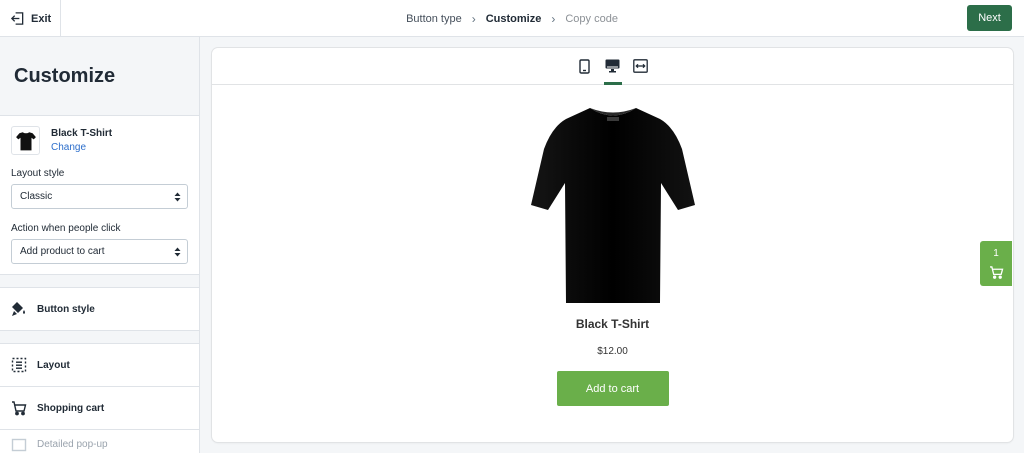 The width and height of the screenshot is (1024, 453). What do you see at coordinates (612, 351) in the screenshot?
I see `product-price: $12.00` at bounding box center [612, 351].